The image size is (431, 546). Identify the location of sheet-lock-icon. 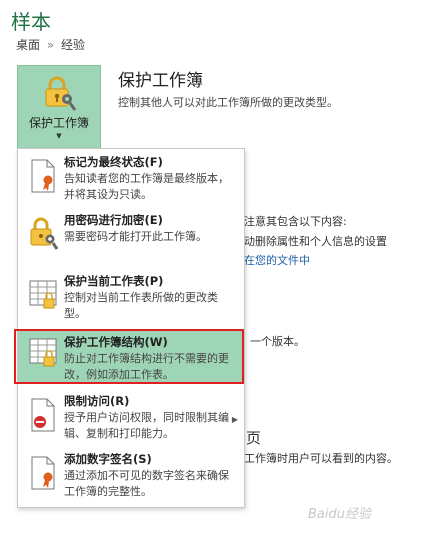
(43, 295).